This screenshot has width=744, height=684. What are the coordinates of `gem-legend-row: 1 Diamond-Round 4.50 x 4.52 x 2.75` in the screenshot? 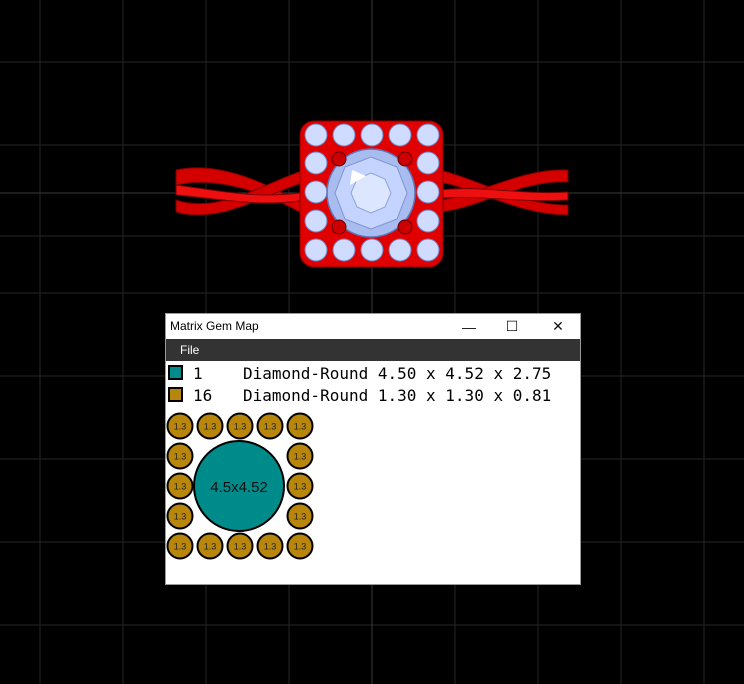 It's located at (373, 374).